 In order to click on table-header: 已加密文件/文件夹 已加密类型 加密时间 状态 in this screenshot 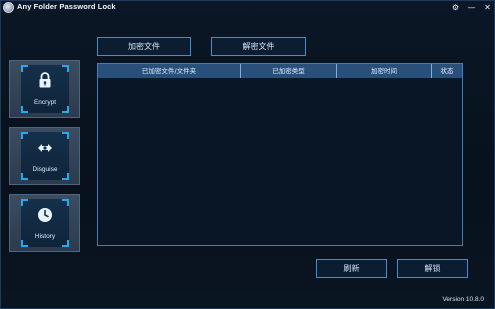, I will do `click(280, 71)`.